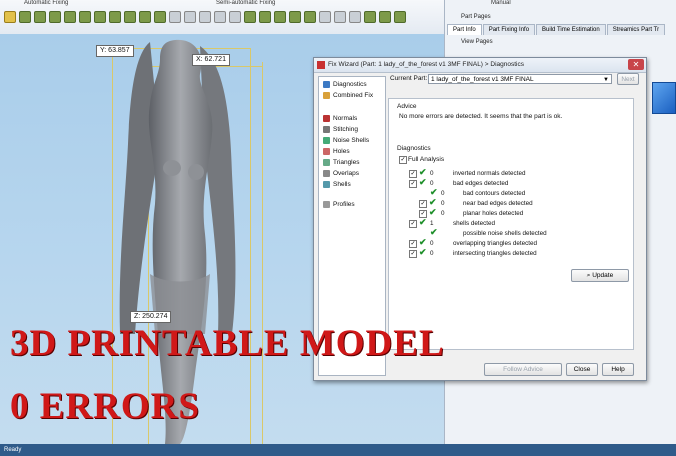  Describe the element at coordinates (498, 203) in the screenshot. I see `diag-label: near bad edges detected` at that location.